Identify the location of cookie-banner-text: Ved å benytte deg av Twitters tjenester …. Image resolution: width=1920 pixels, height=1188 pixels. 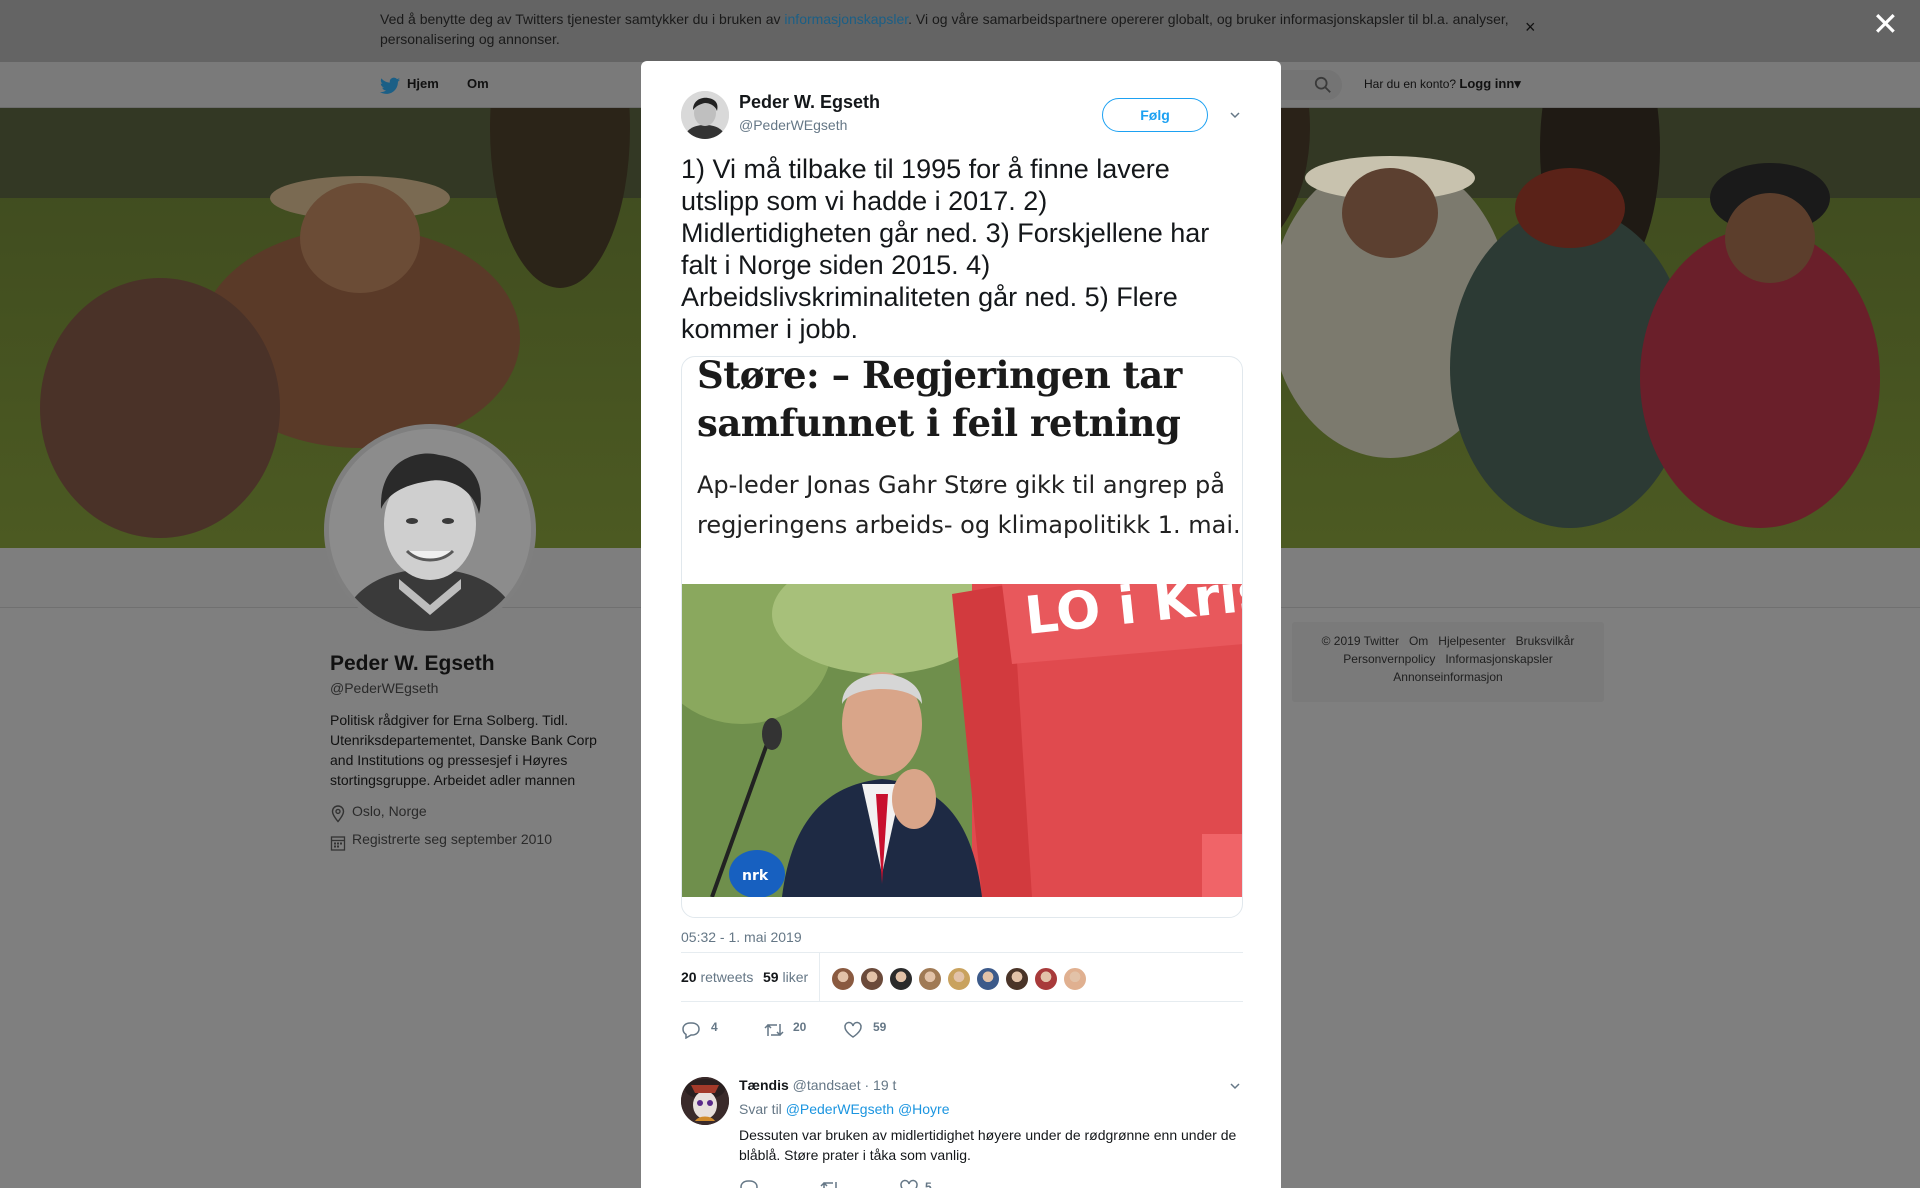
(944, 29).